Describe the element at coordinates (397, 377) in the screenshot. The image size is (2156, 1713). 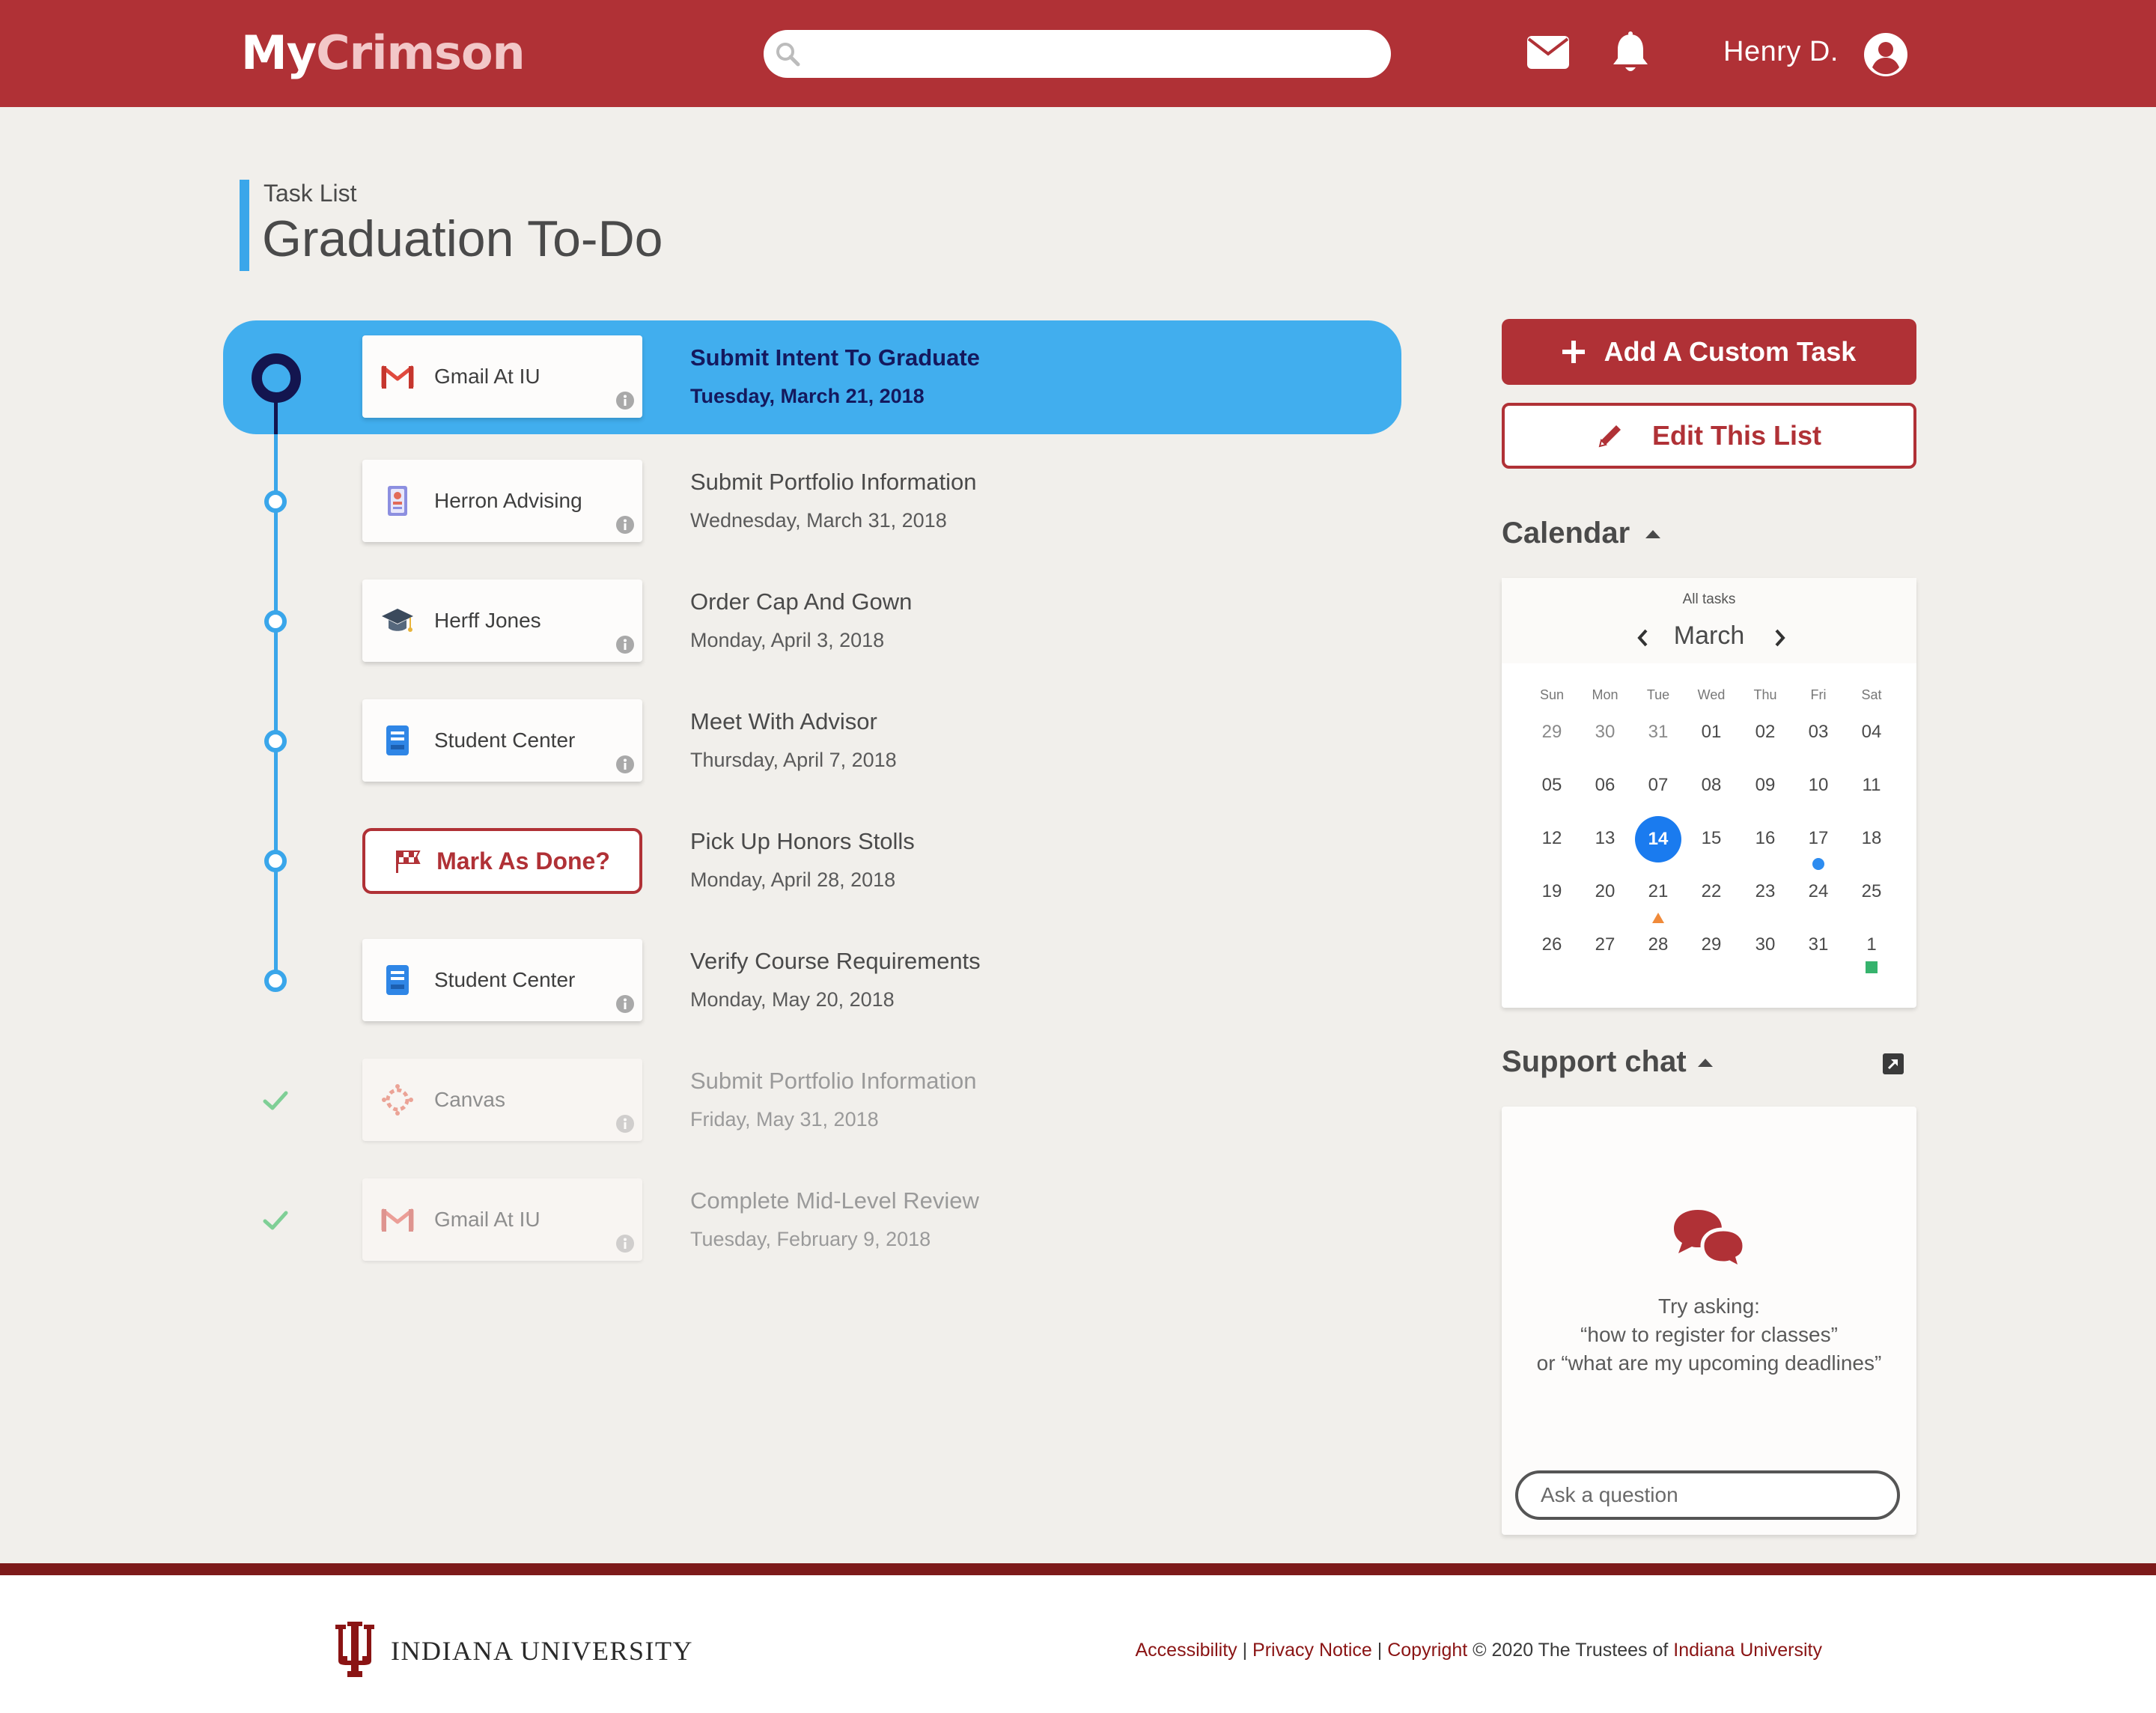
I see `gmail-icon` at that location.